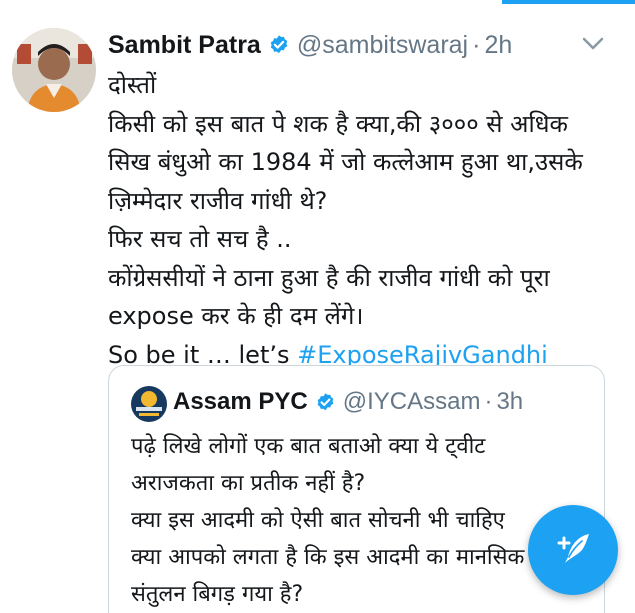  Describe the element at coordinates (132, 85) in the screenshot. I see `tweet-text-line: दोस्तों` at that location.